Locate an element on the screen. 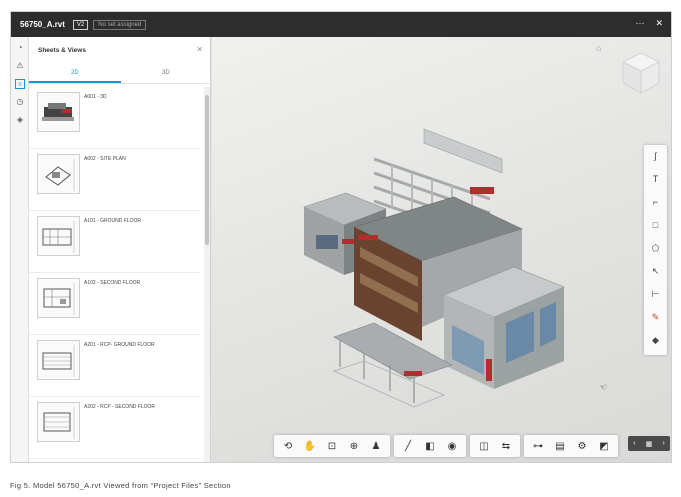 This screenshot has width=681, height=497. left-rail: ◔ ⚠ ≡ ◷ ◈ is located at coordinates (20, 249).